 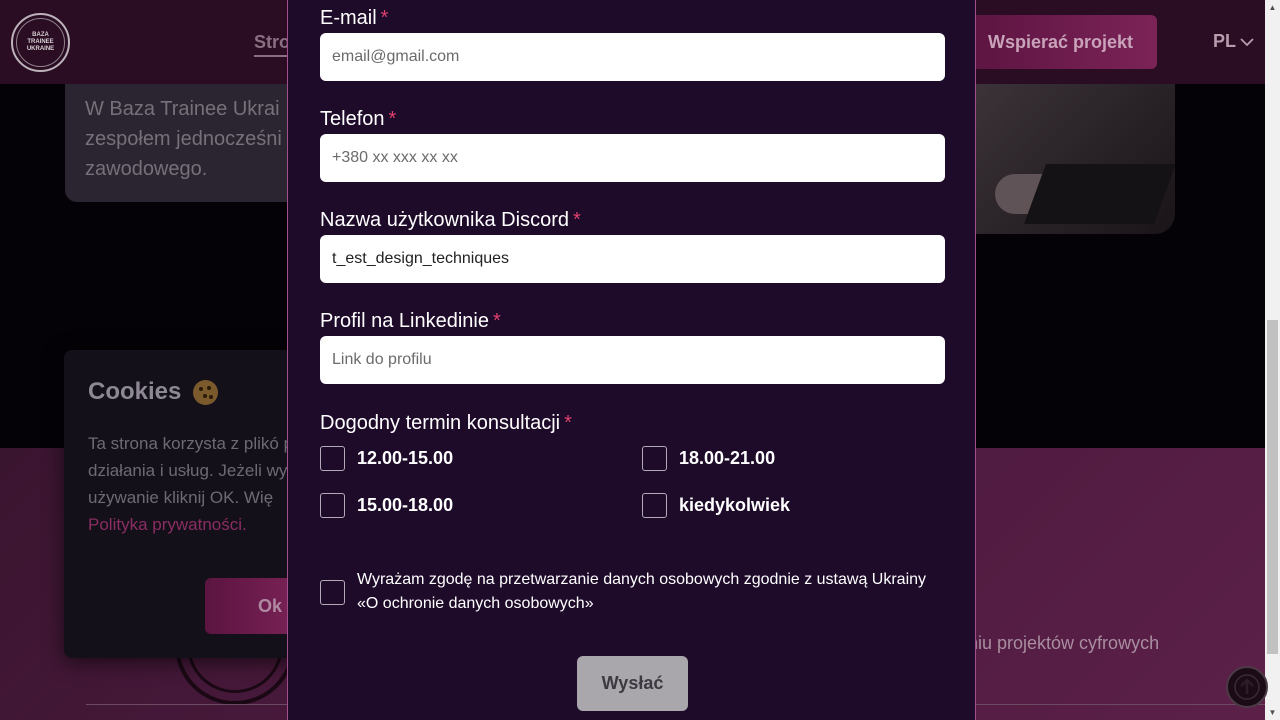 I want to click on photo-laptop, so click(x=1099, y=194).